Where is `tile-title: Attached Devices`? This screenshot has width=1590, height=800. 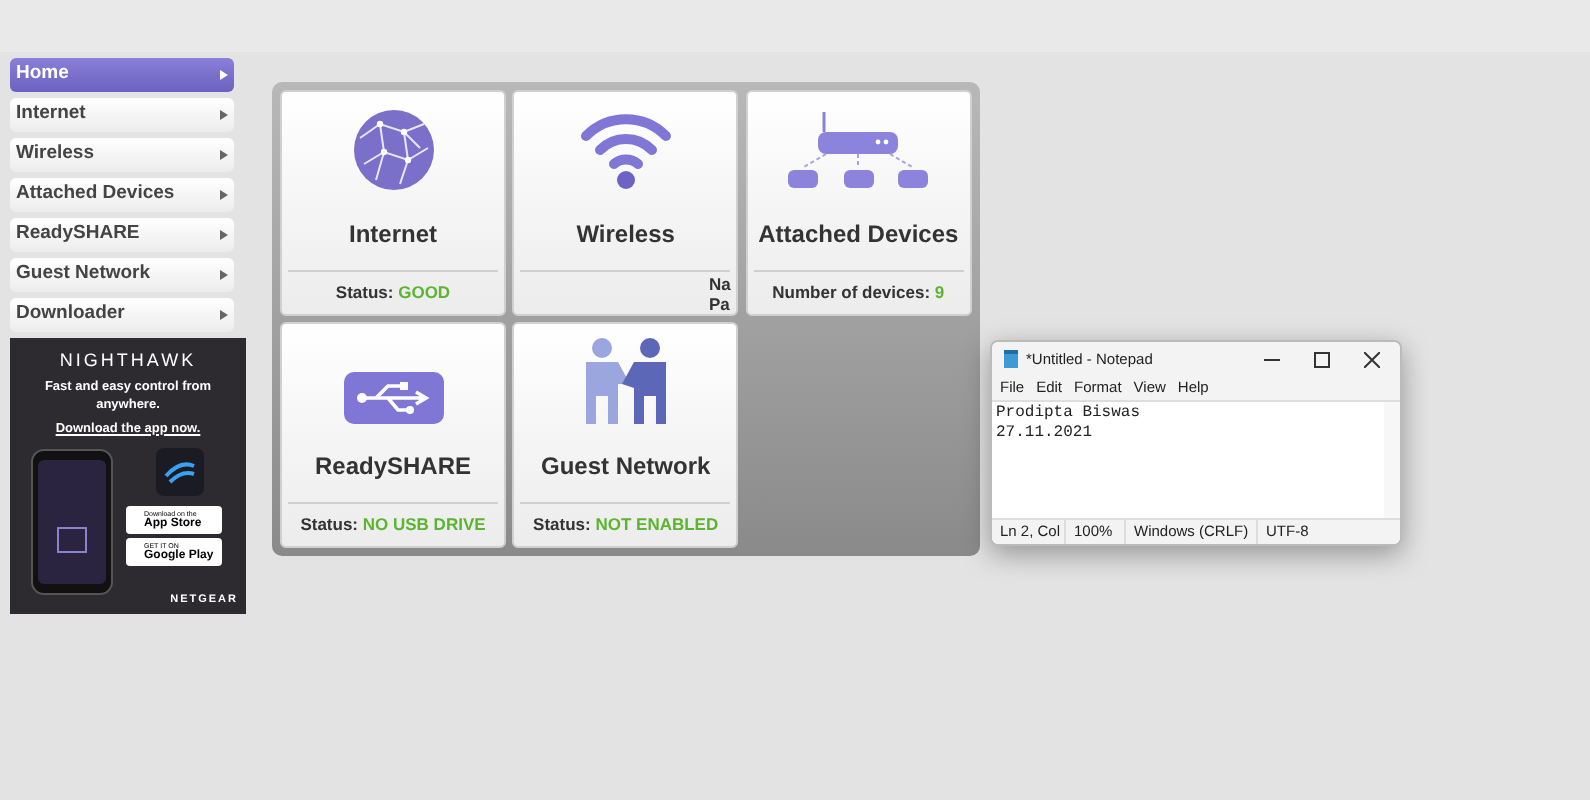
tile-title: Attached Devices is located at coordinates (858, 235).